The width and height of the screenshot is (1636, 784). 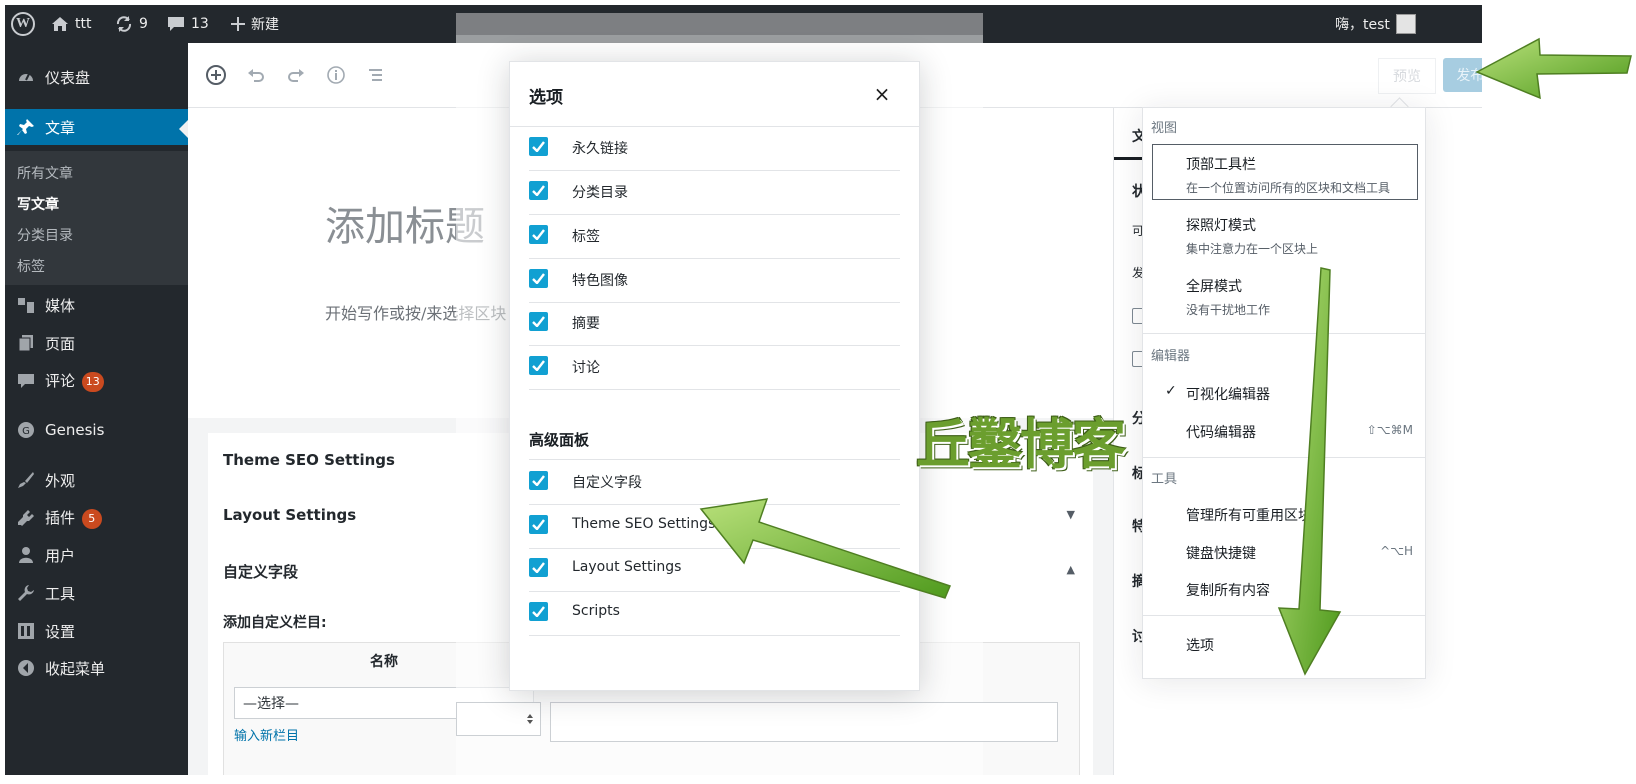 I want to click on plugins-label: 插件 5, so click(x=73, y=518).